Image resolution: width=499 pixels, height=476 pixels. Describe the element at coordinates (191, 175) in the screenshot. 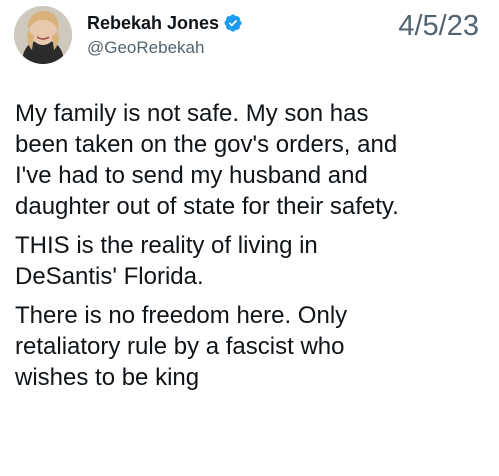

I see `tweet-line: I've had to send my husband and` at that location.